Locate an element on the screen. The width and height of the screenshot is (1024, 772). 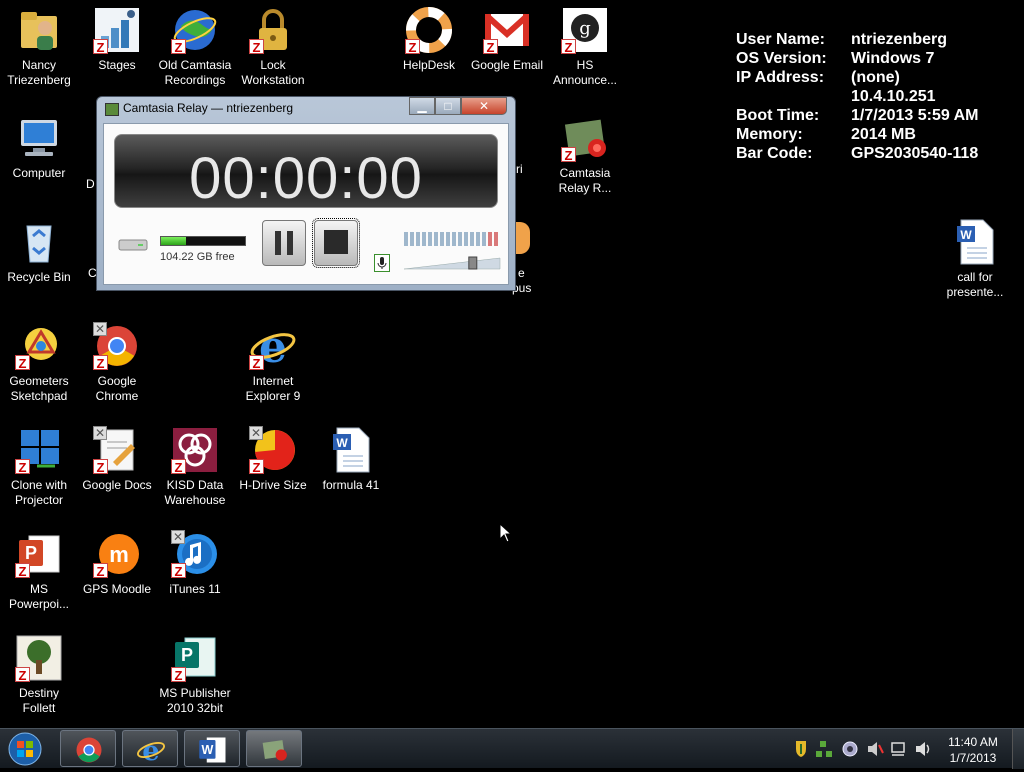
desktop-icon-label: Google Docs is located at coordinates (117, 485).